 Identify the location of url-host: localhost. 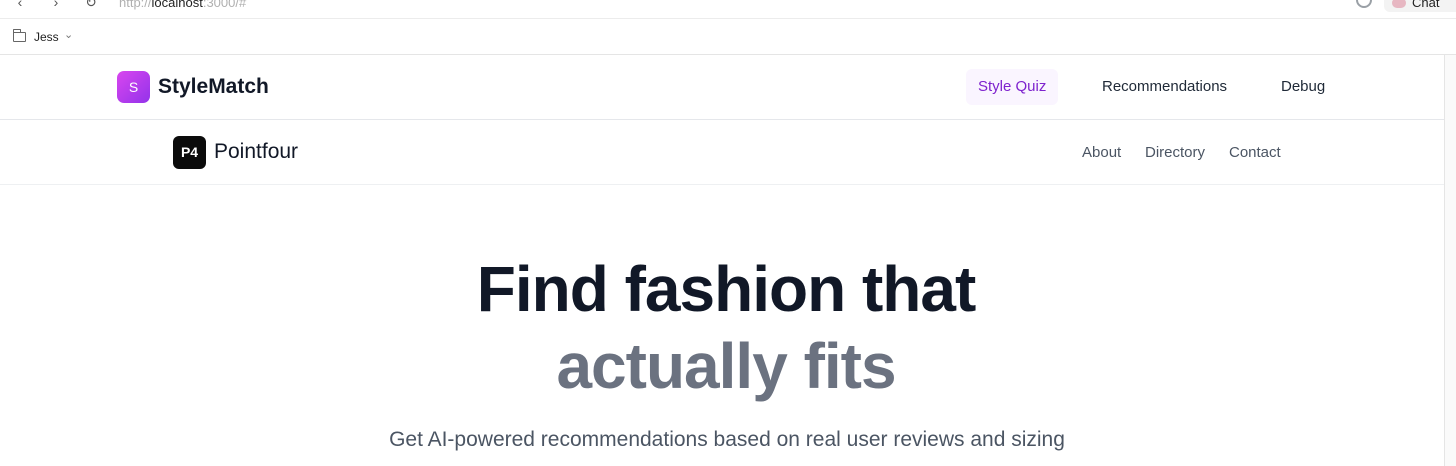
(177, 5).